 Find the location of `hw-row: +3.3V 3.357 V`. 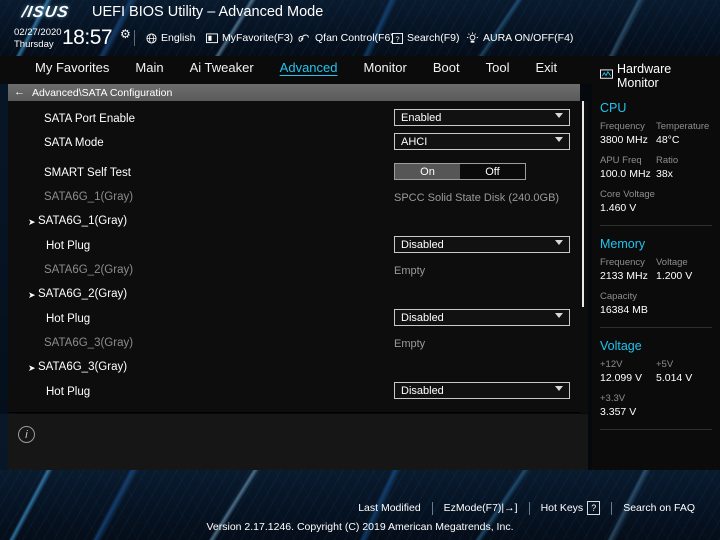

hw-row: +3.3V 3.357 V is located at coordinates (656, 405).